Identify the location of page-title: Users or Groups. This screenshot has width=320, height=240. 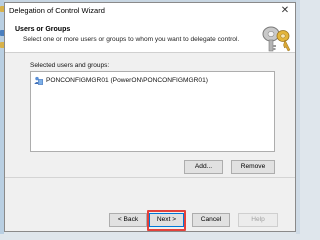
(43, 29).